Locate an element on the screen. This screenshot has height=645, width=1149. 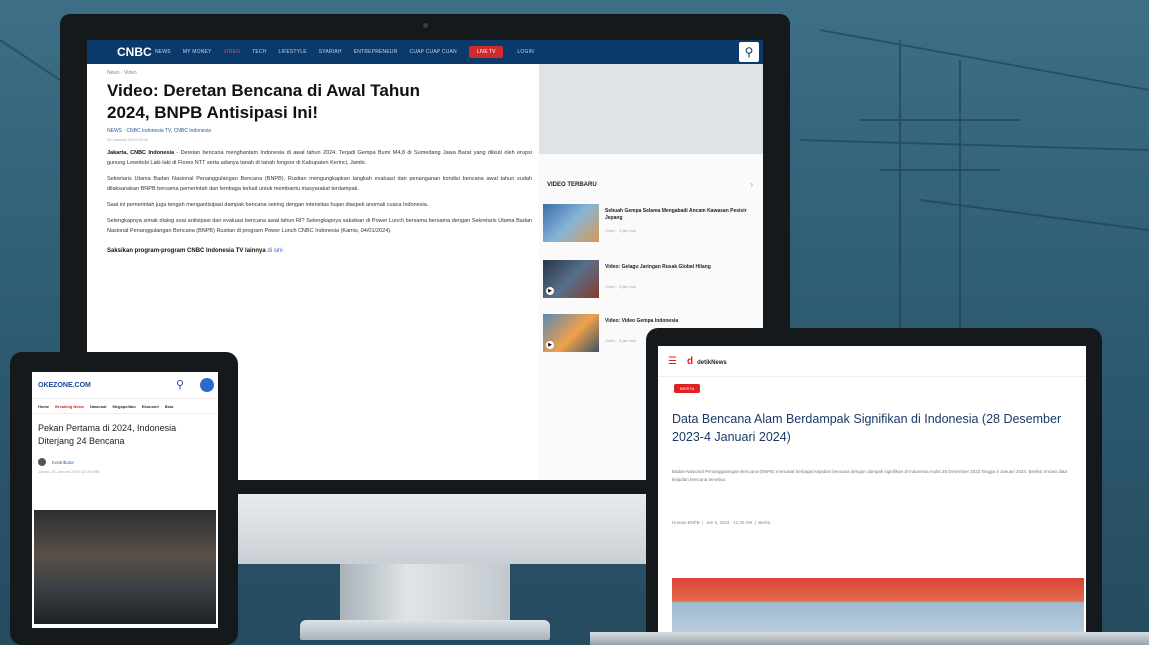
nav-lifestyle: LIFESTYLE is located at coordinates (293, 52).